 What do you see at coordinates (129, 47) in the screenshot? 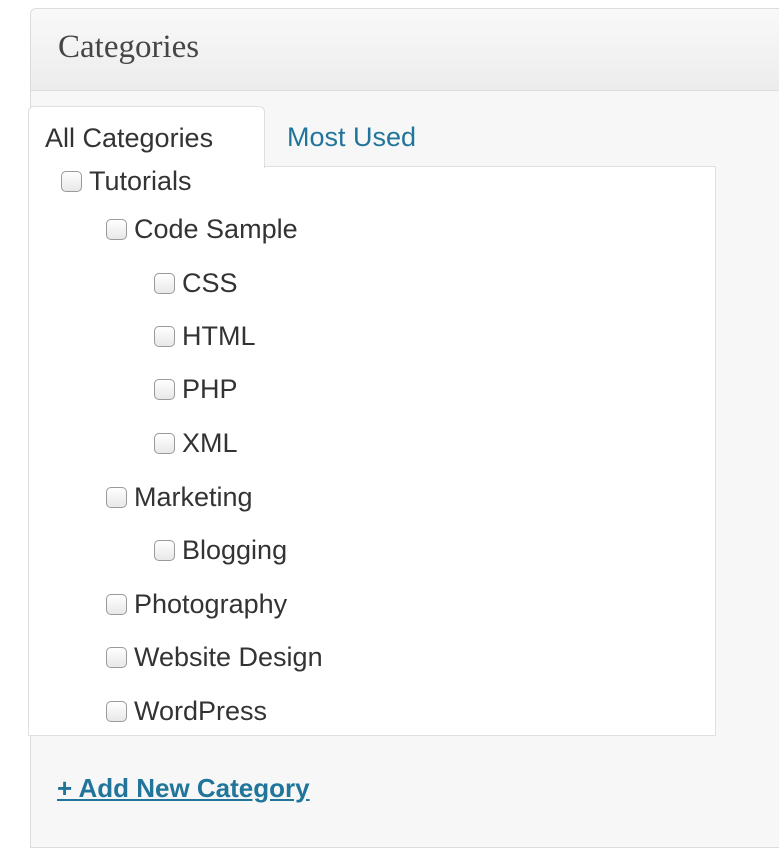
I see `panel-title: Categories` at bounding box center [129, 47].